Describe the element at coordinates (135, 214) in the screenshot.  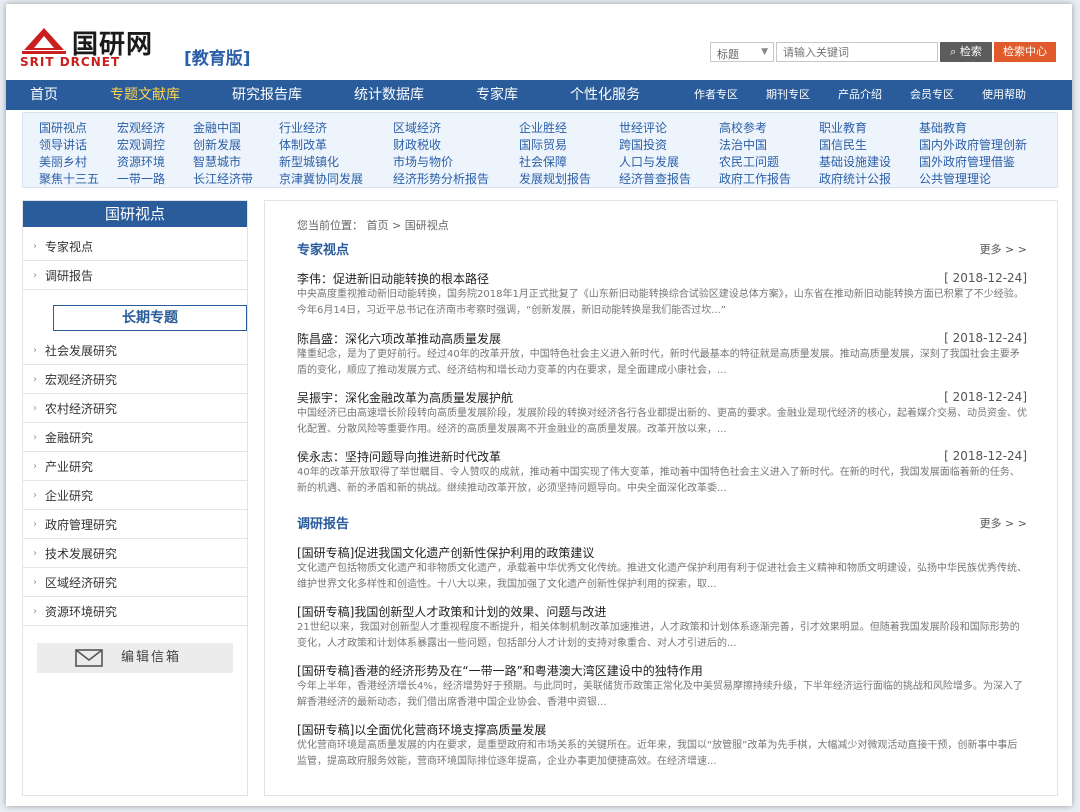
I see `sidebar-heading: 国研视点` at that location.